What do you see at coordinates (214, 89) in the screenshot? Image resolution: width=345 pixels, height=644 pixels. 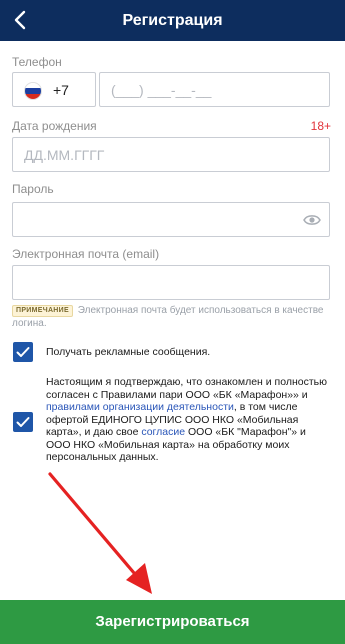 I see `phone-input: (___) ___-__-__` at bounding box center [214, 89].